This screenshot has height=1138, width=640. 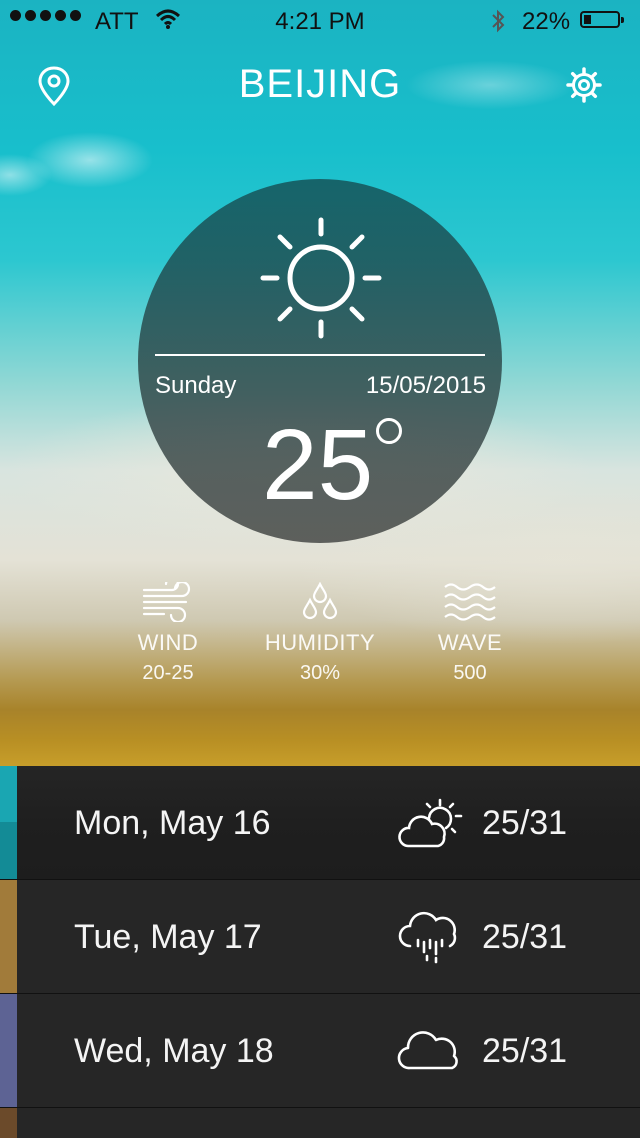 What do you see at coordinates (498, 21) in the screenshot?
I see `bluetooth-icon` at bounding box center [498, 21].